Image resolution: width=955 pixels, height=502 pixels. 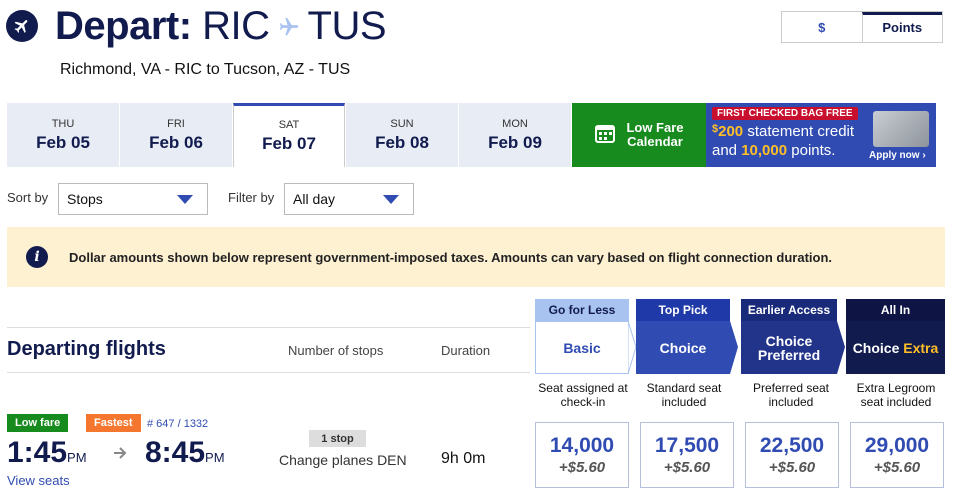 I want to click on apply-now-link: Apply now ›, so click(x=897, y=155).